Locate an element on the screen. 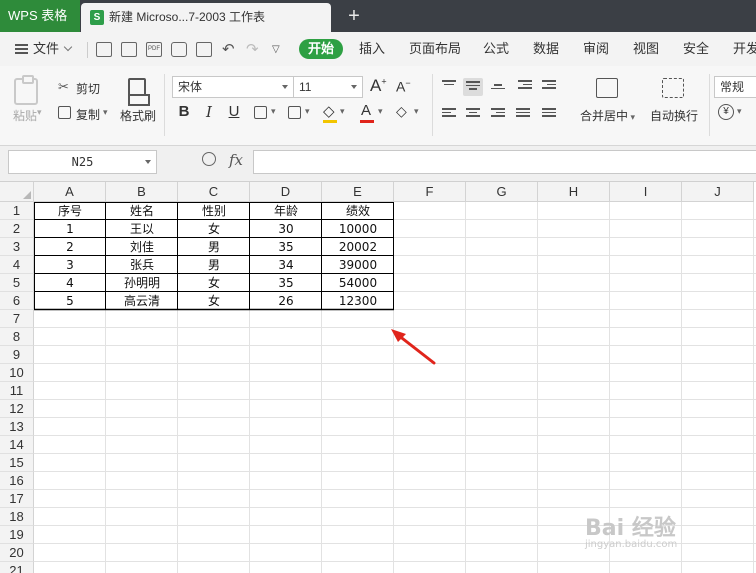  cell-e2: 10000 is located at coordinates (358, 229).